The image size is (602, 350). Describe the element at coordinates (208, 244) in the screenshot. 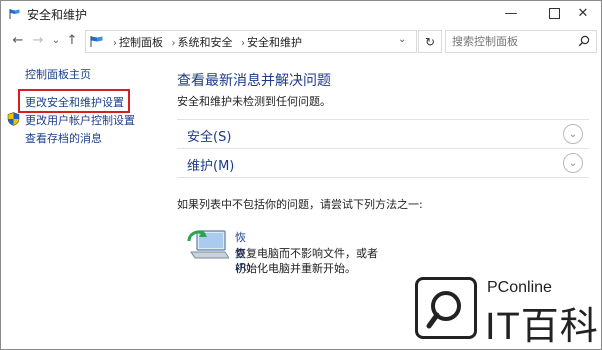

I see `recovery-icon` at that location.